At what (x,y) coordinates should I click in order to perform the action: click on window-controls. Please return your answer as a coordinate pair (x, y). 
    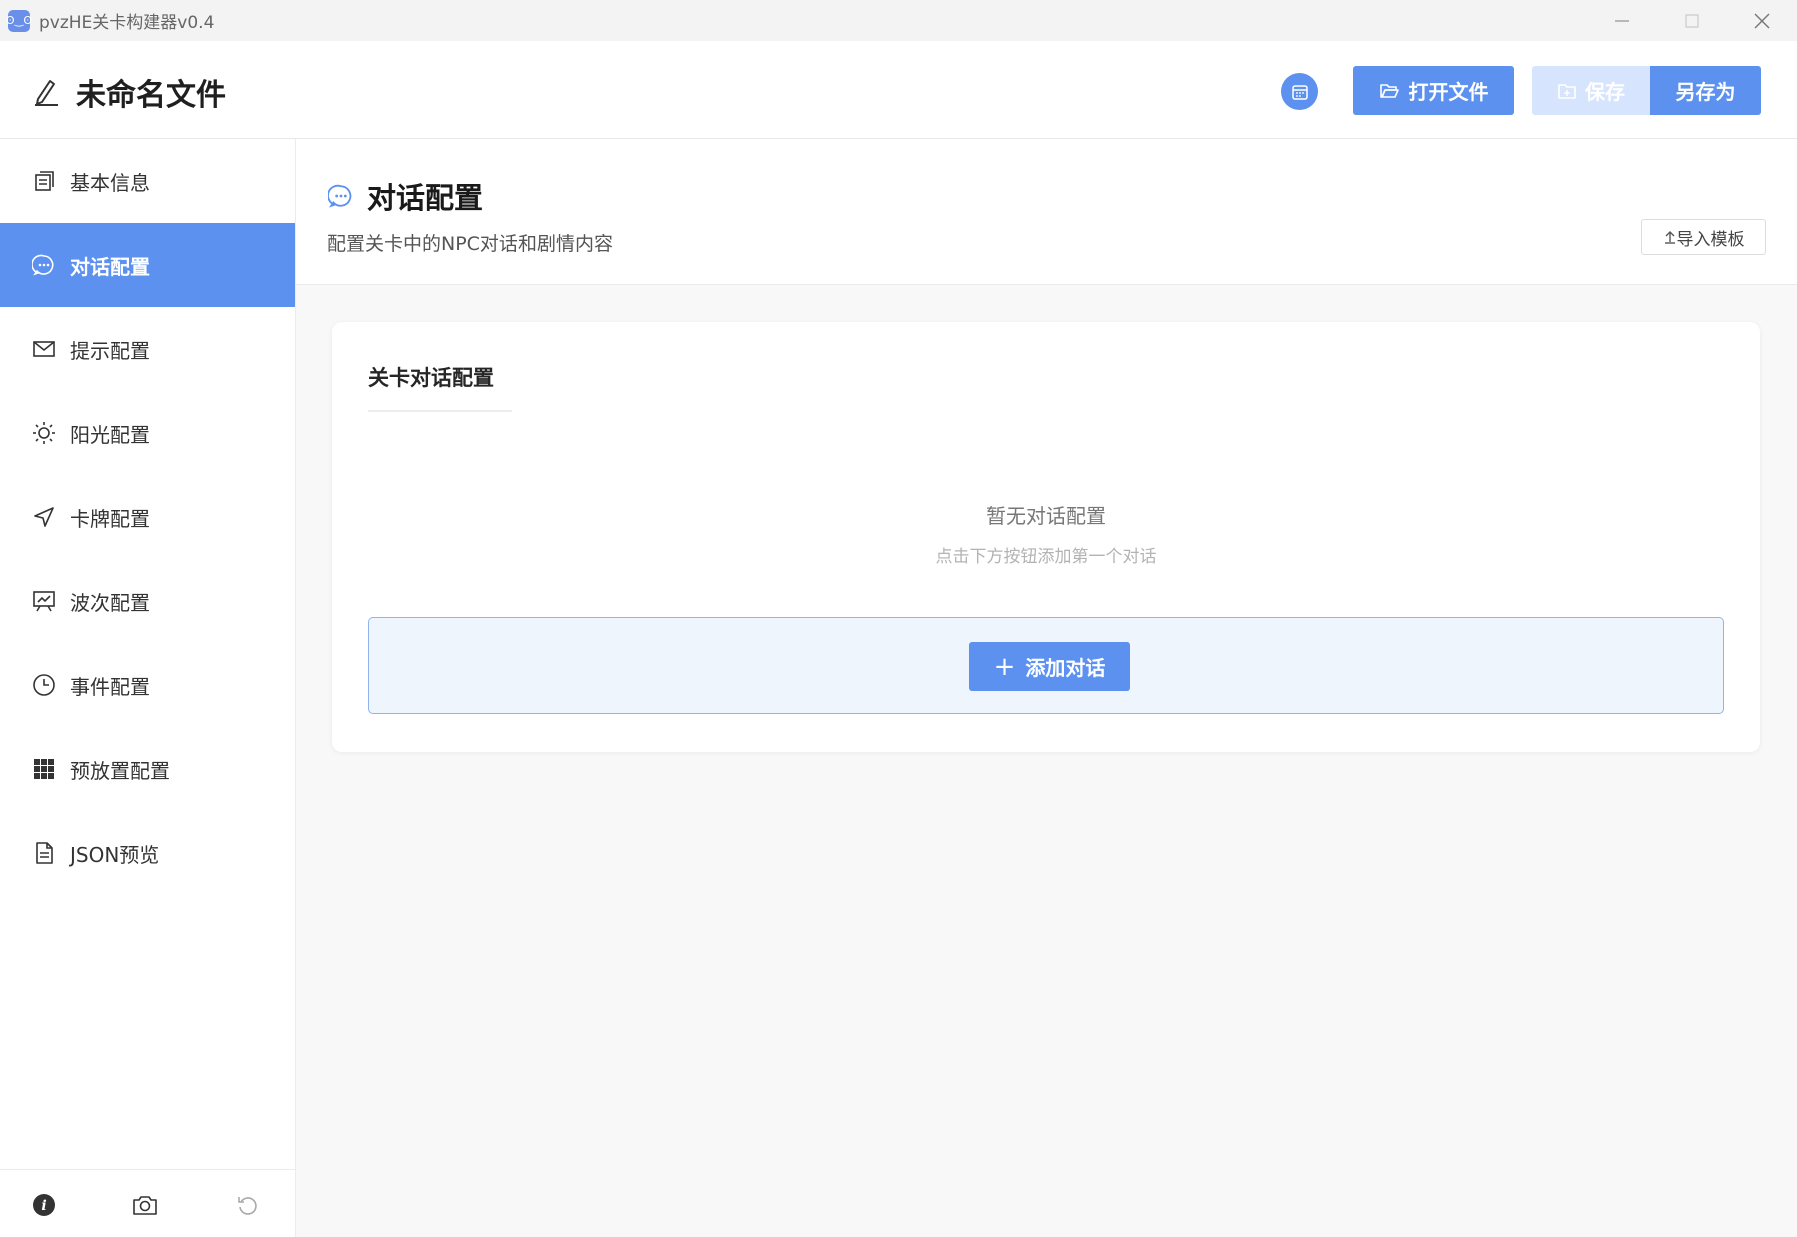
    Looking at the image, I should click on (1692, 20).